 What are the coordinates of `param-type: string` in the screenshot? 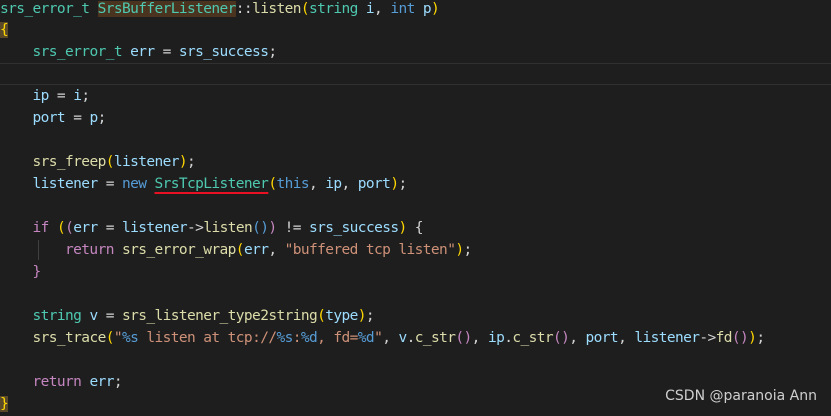 It's located at (333, 9).